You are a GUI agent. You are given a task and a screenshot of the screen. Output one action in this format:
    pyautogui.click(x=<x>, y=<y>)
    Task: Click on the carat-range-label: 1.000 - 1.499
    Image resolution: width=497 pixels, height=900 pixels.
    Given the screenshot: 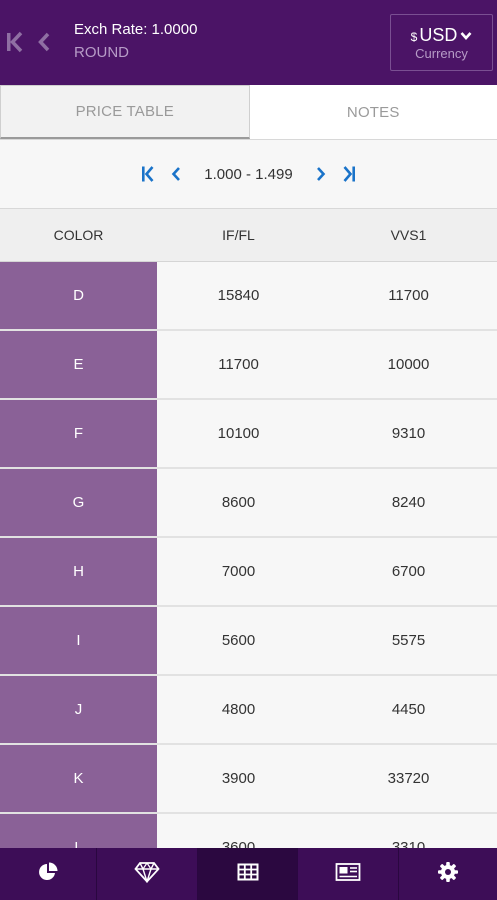 What is the action you would take?
    pyautogui.click(x=248, y=174)
    